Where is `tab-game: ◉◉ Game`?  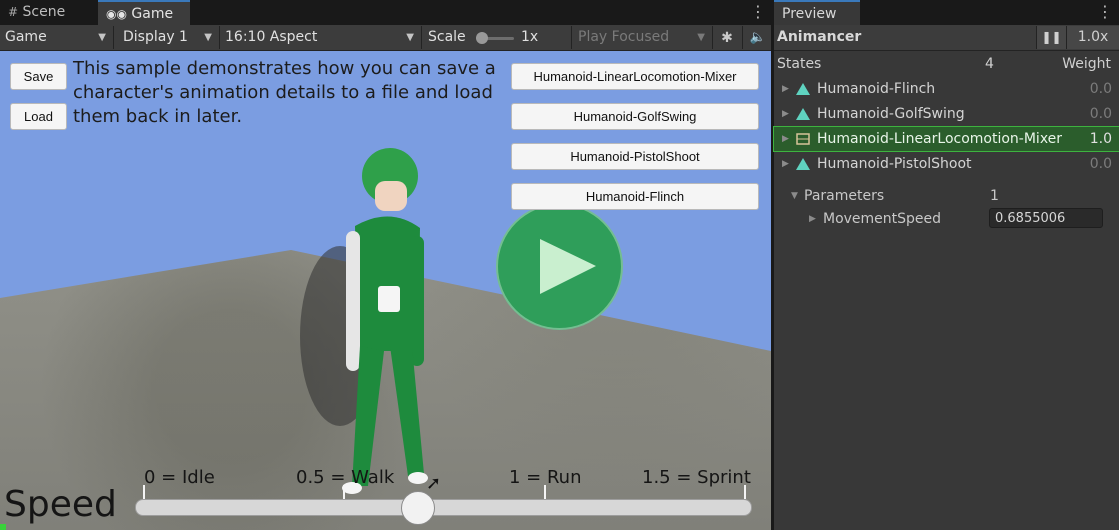
tab-game: ◉◉ Game is located at coordinates (144, 12).